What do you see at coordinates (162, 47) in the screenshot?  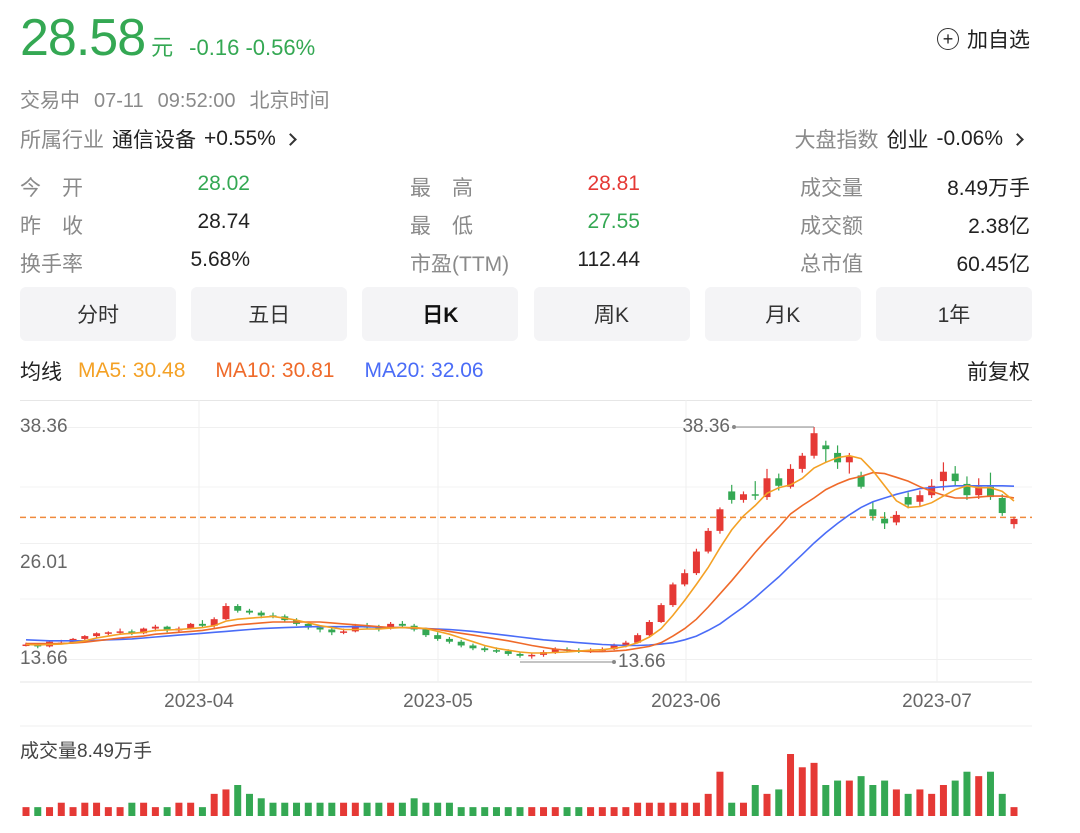 I see `price-unit: 元` at bounding box center [162, 47].